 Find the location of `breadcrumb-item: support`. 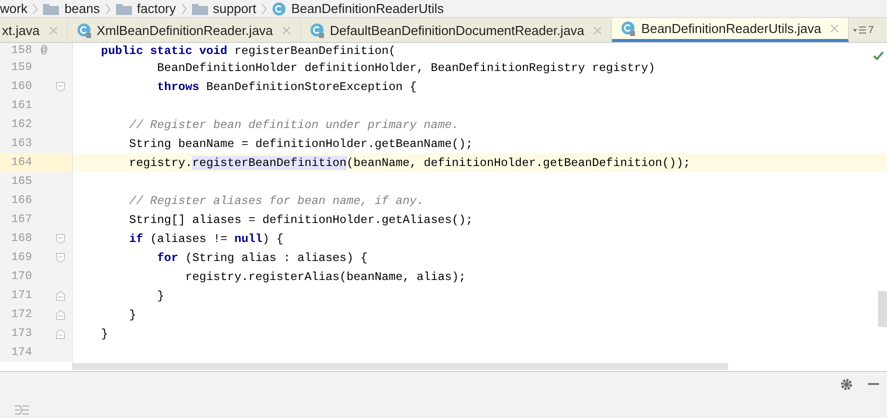

breadcrumb-item: support is located at coordinates (234, 8).